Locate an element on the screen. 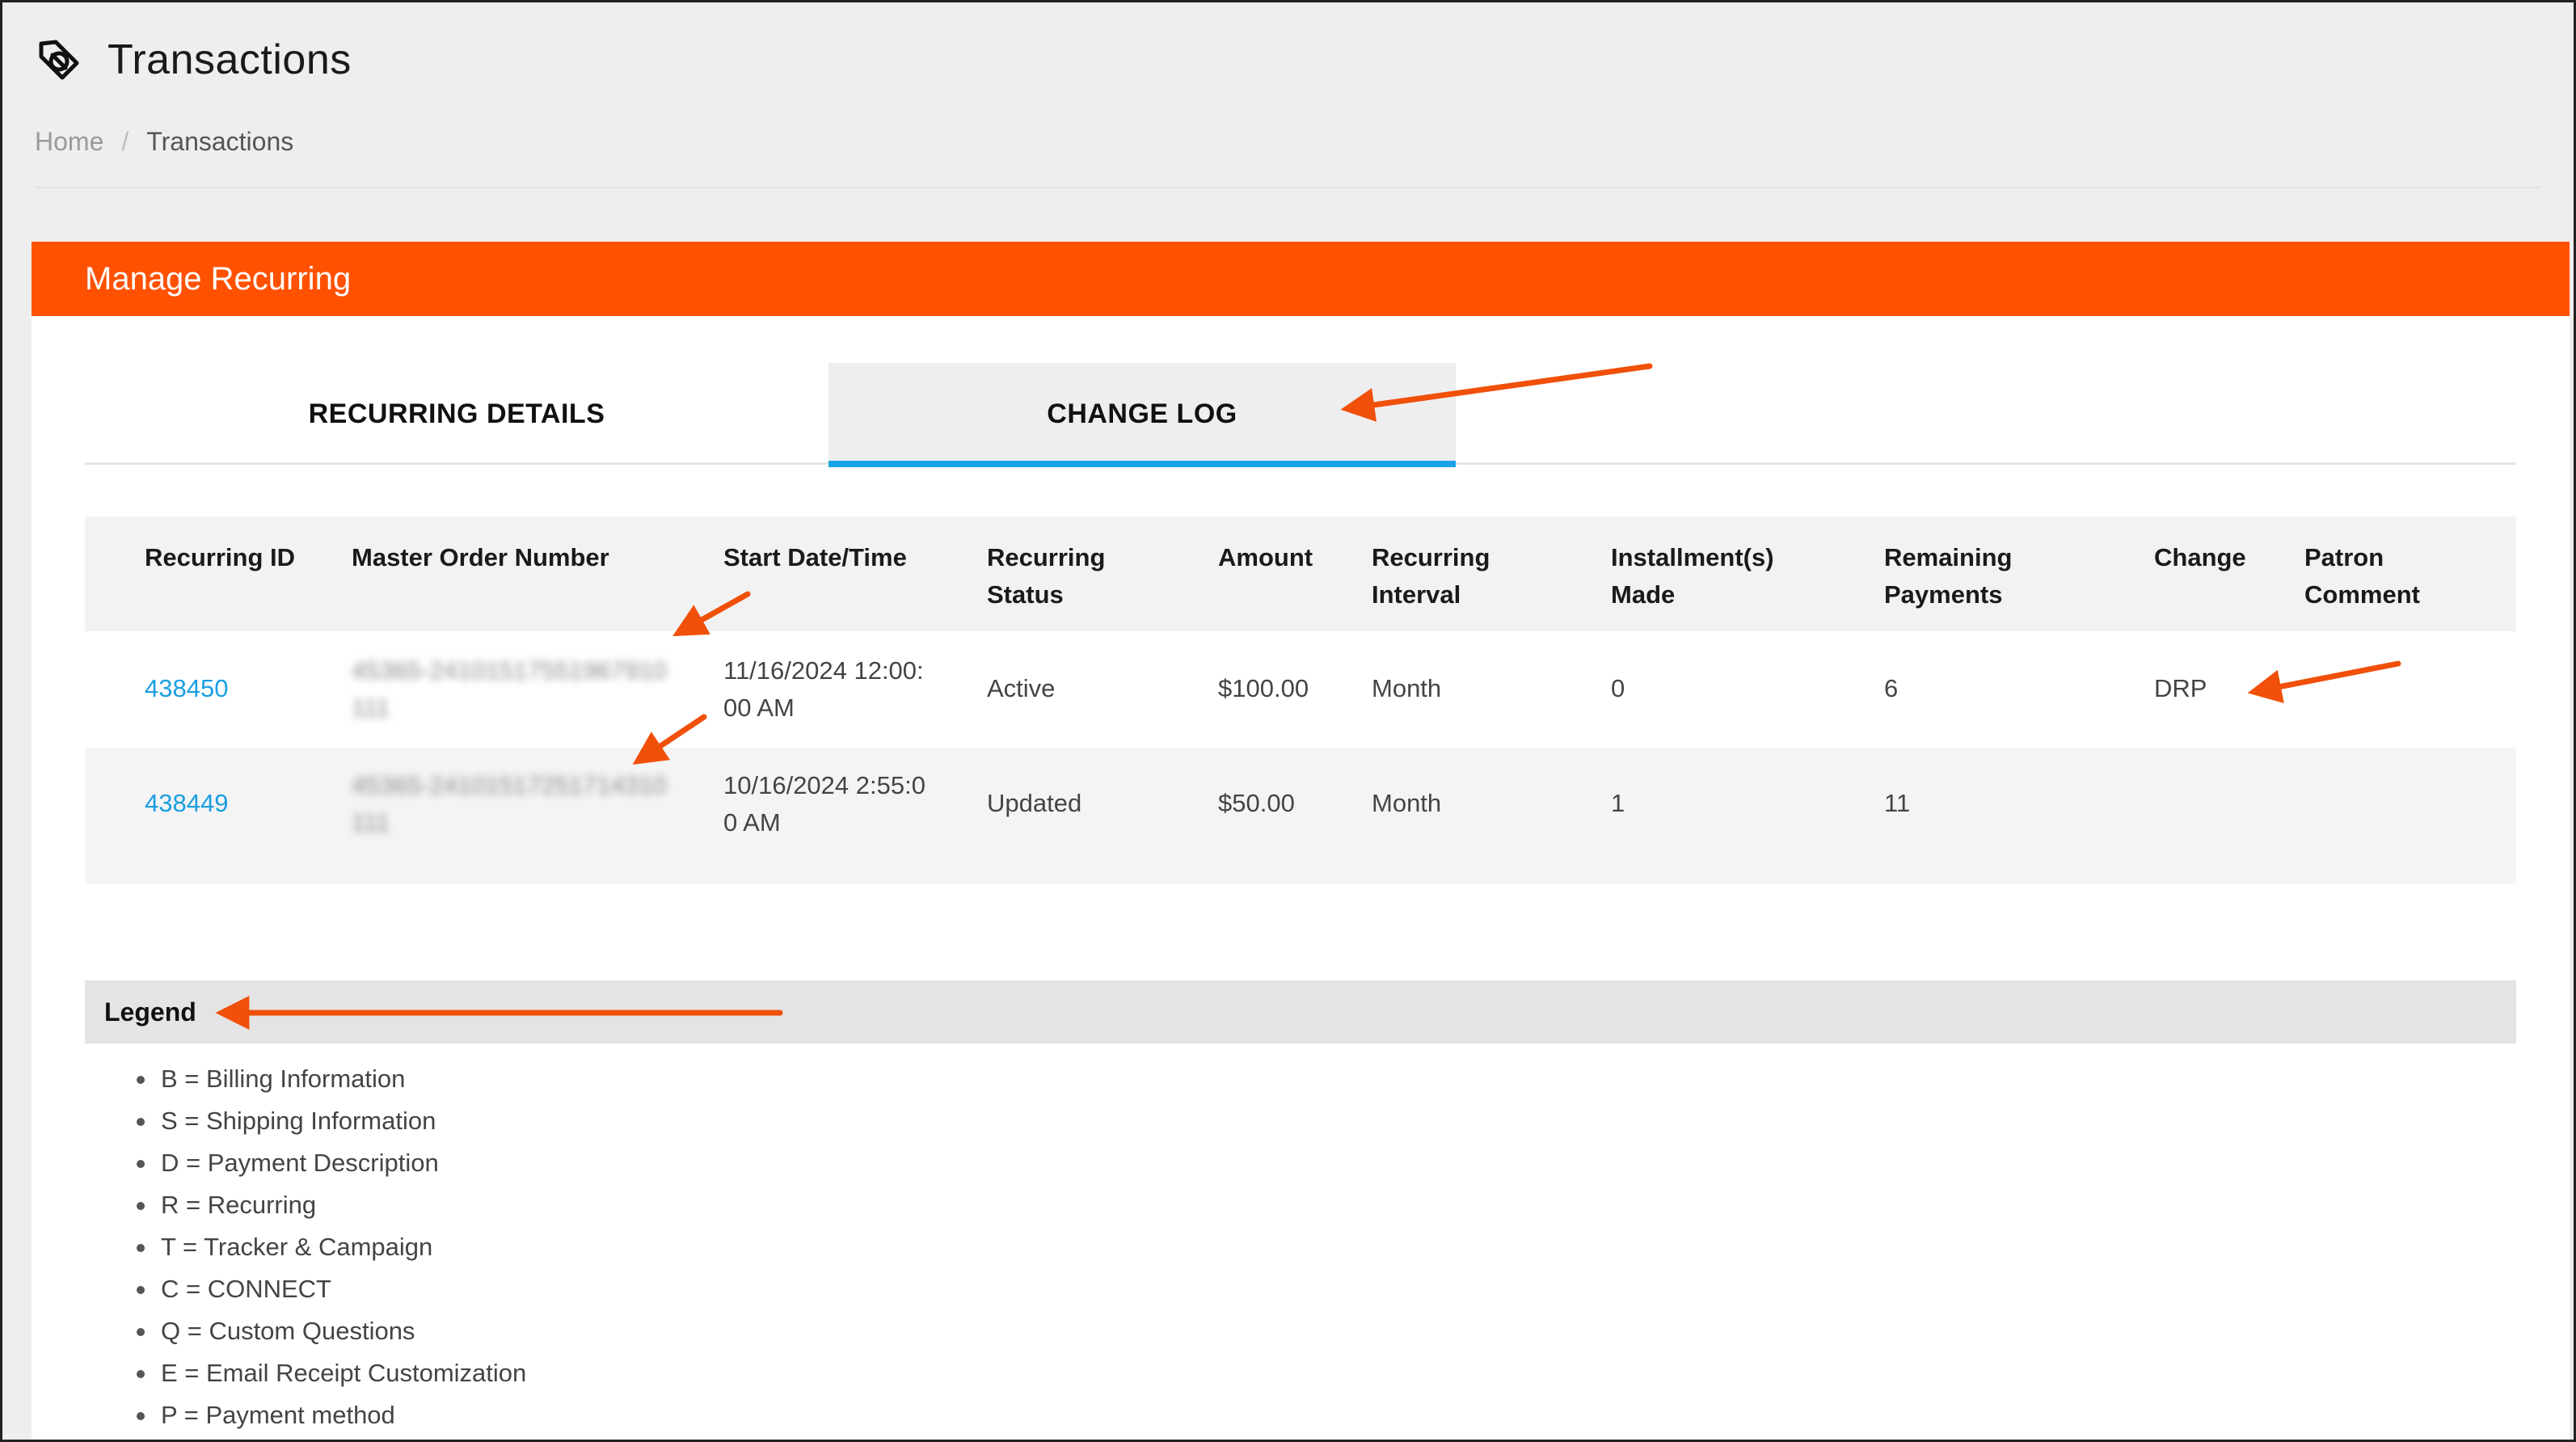  legend-item: D = Payment Description is located at coordinates (331, 1163).